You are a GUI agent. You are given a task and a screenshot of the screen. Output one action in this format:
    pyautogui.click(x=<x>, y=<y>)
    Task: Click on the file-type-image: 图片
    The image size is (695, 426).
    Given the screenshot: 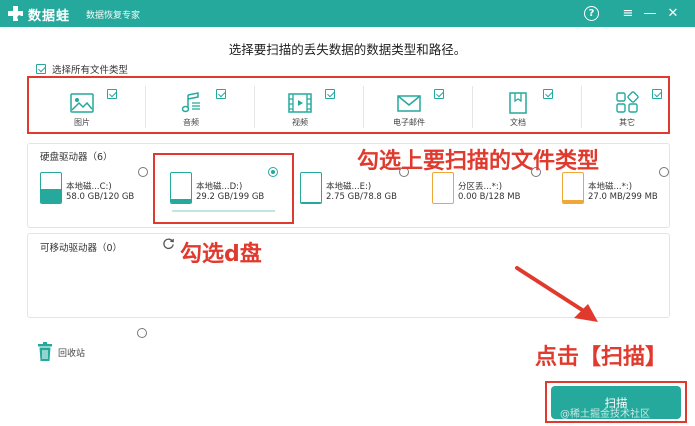 What is the action you would take?
    pyautogui.click(x=91, y=107)
    